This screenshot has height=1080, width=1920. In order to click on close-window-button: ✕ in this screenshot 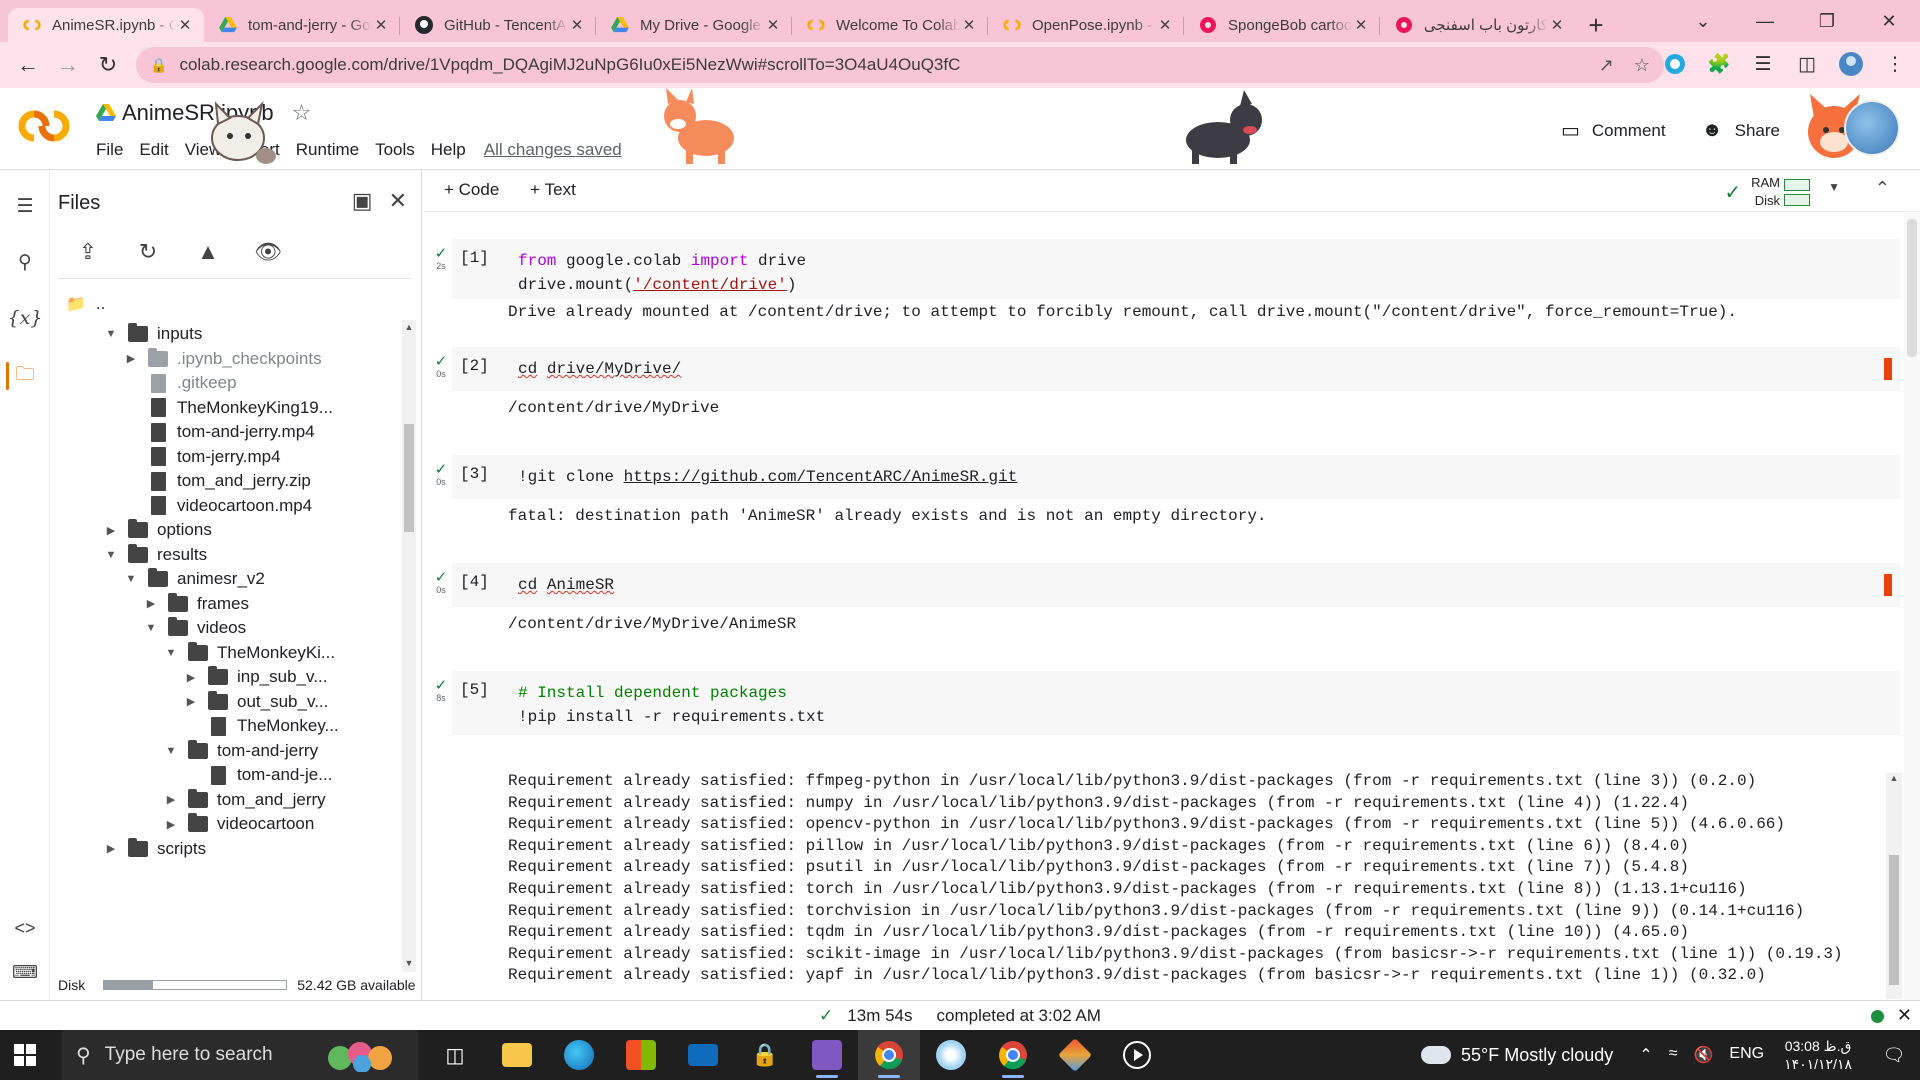, I will do `click(1889, 21)`.